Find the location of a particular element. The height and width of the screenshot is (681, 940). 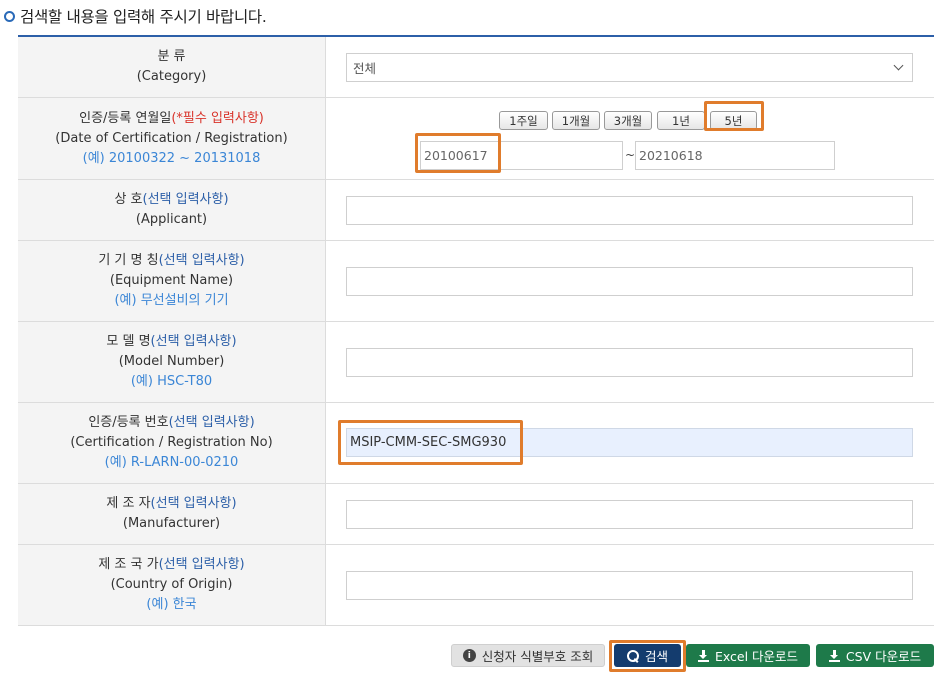

model-label-ko: 모 델 명 is located at coordinates (128, 341).